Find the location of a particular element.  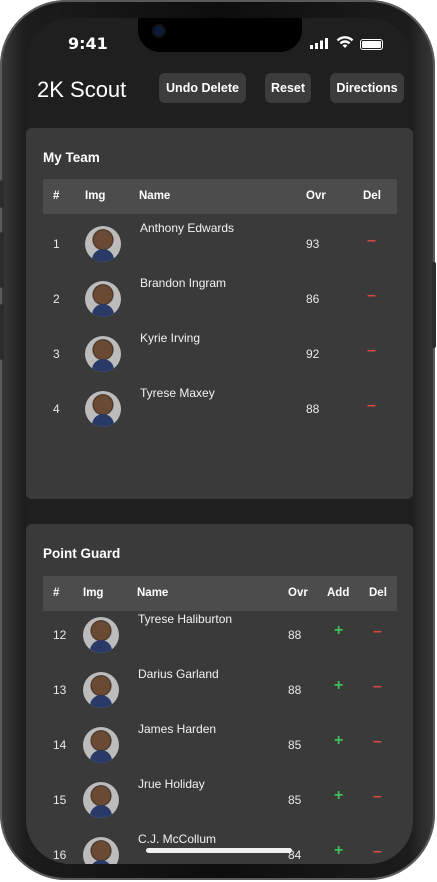

col-add: Add is located at coordinates (338, 593).